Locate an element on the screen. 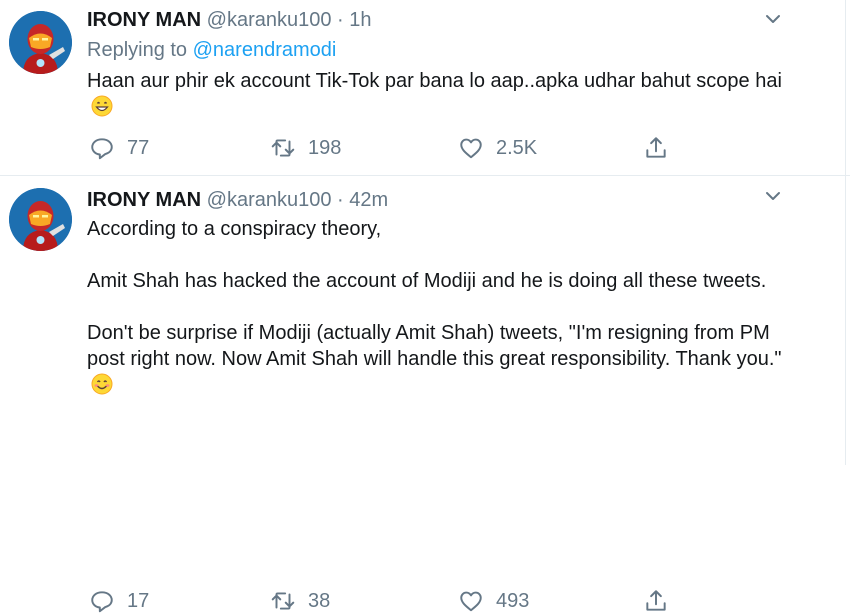  replying-to: Replying to @narendramodi is located at coordinates (211, 50).